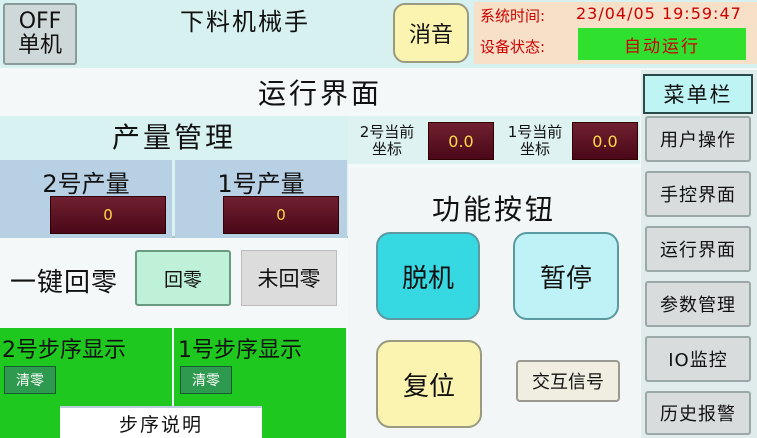 This screenshot has width=757, height=438. What do you see at coordinates (281, 215) in the screenshot?
I see `production-no1-value: 0` at bounding box center [281, 215].